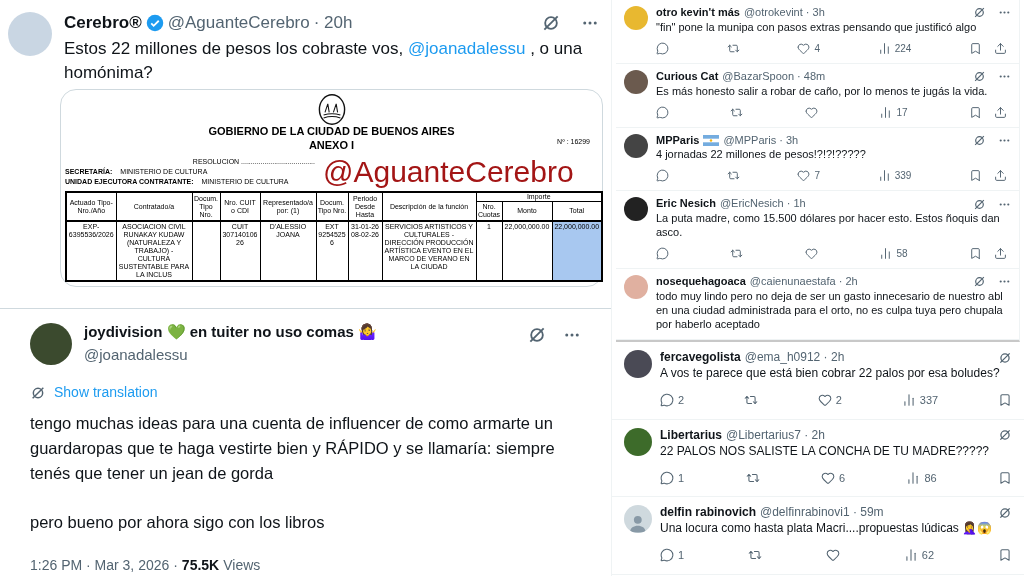 The image size is (1024, 576). What do you see at coordinates (761, 154) in the screenshot?
I see `reply-text: 4 jornadas 22 millones de pesos!?!?!?????` at bounding box center [761, 154].